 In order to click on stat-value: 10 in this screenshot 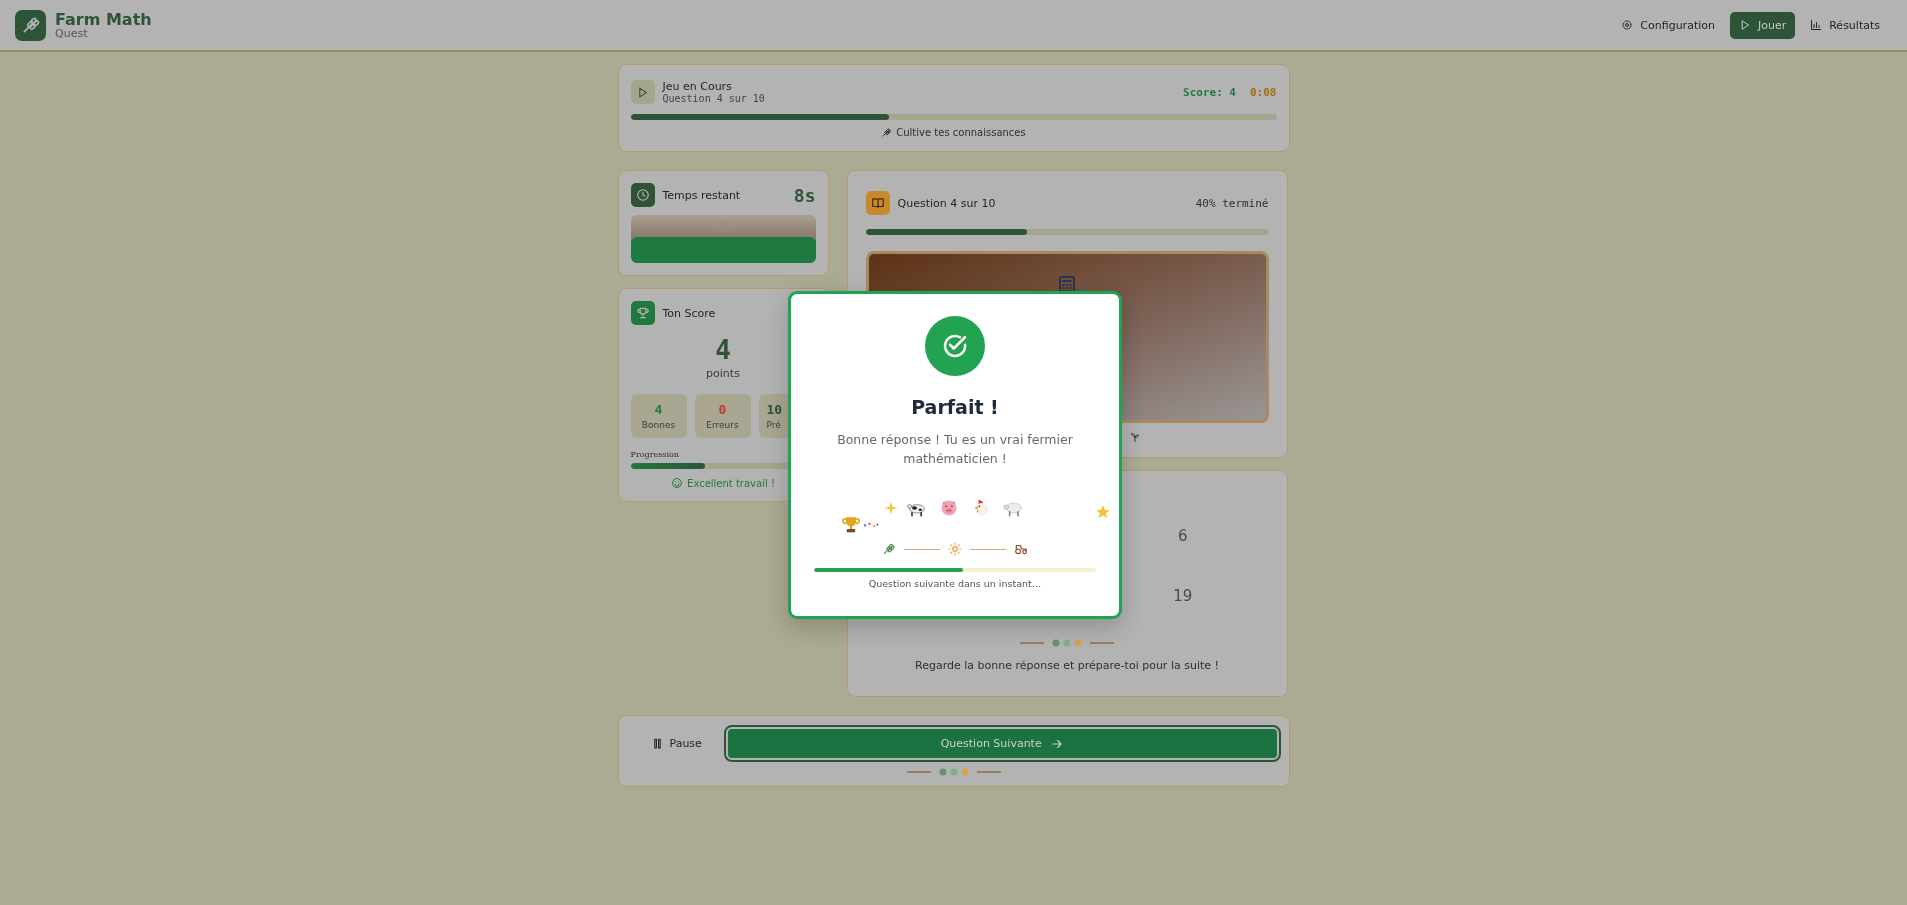, I will do `click(775, 409)`.